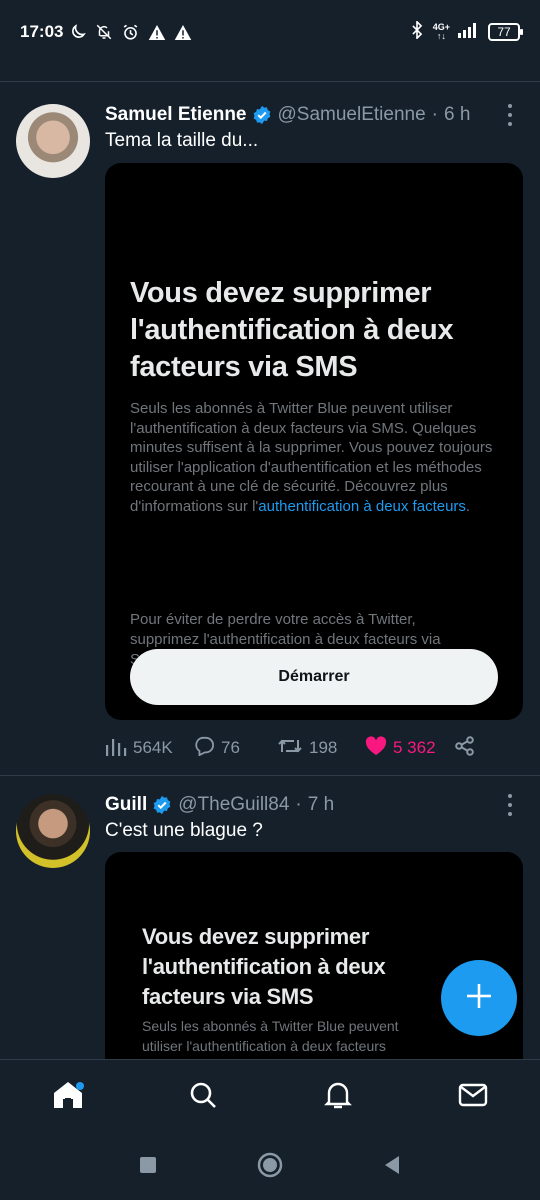  I want to click on like-action: 5 362, so click(410, 748).